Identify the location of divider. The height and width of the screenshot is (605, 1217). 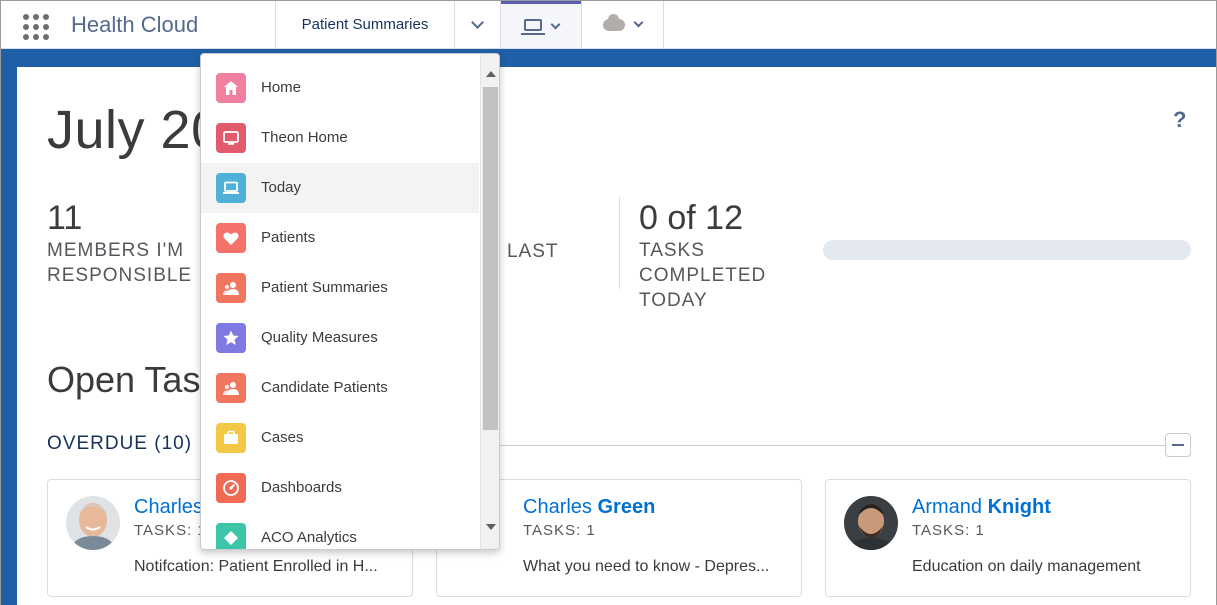
(833, 445).